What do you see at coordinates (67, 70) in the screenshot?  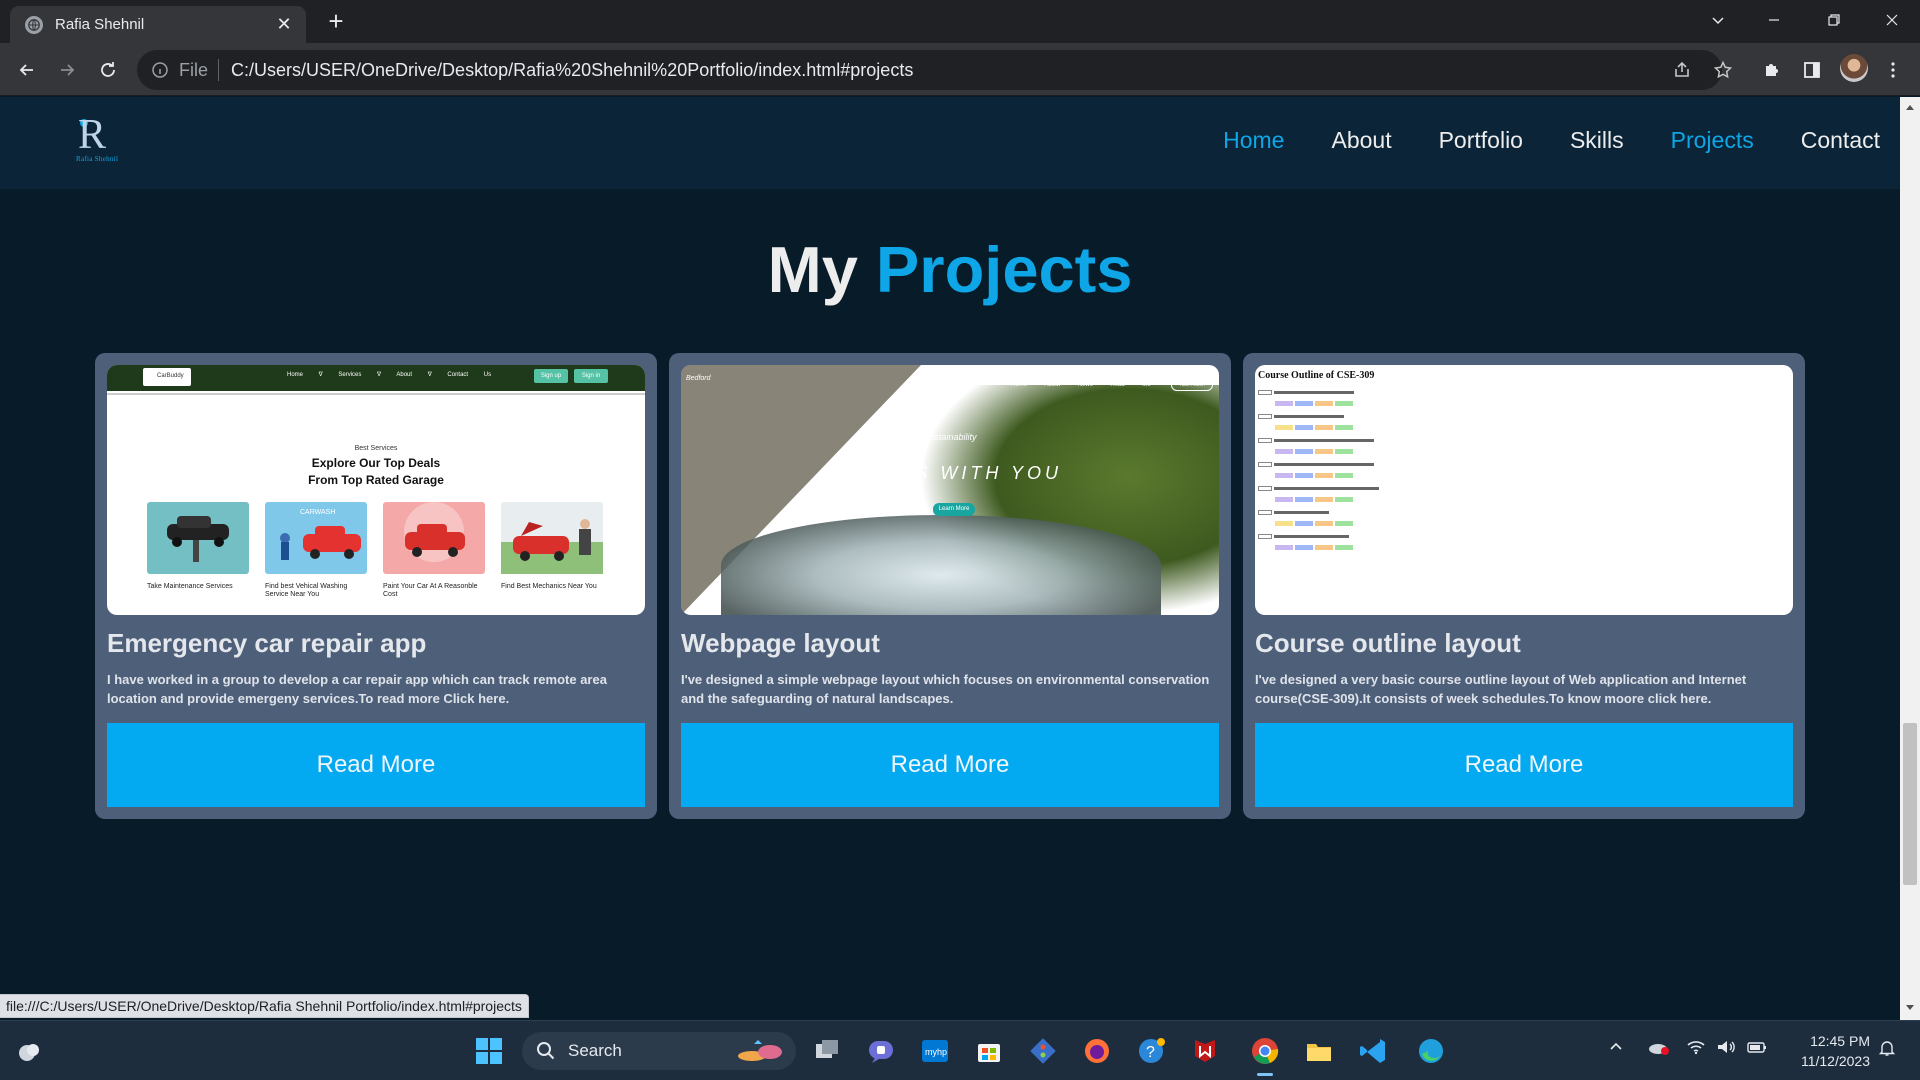 I see `forward-arrow-icon` at bounding box center [67, 70].